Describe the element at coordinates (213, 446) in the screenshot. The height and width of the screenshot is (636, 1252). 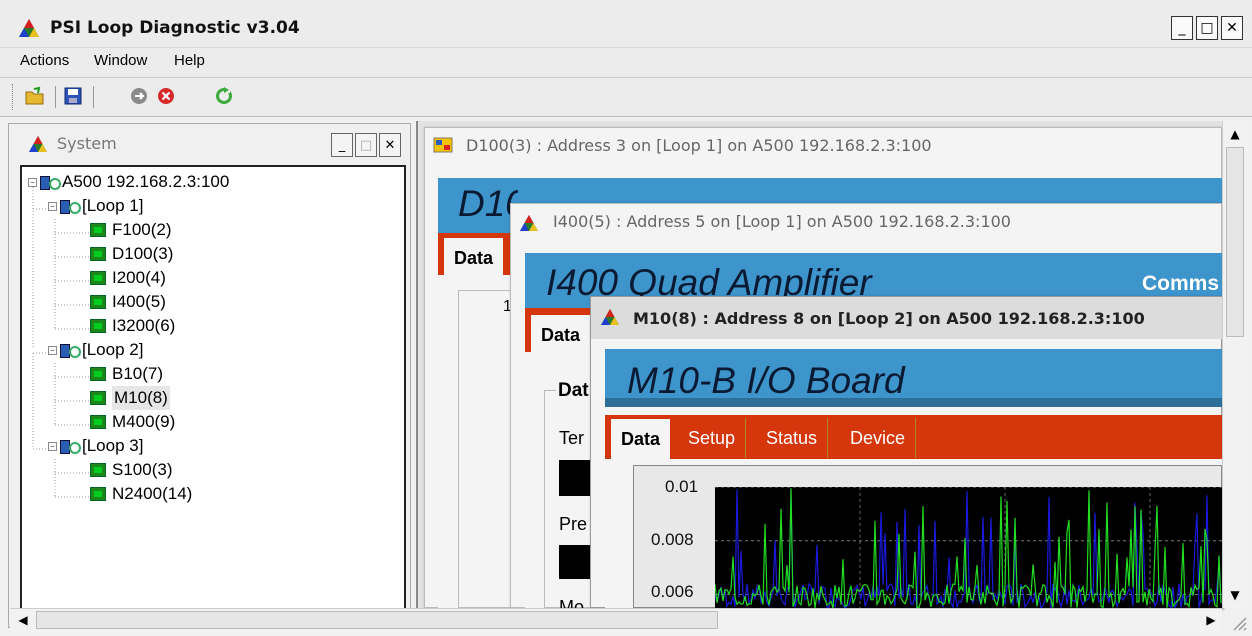
I see `tree-node-loop: − [Loop 3]` at that location.